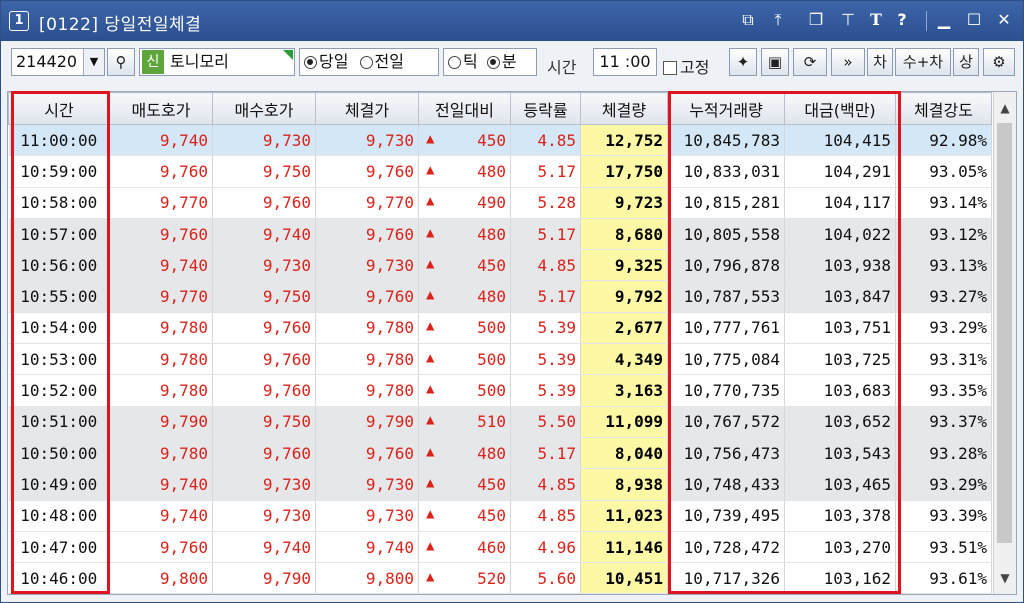 The height and width of the screenshot is (603, 1024). Describe the element at coordinates (59, 422) in the screenshot. I see `cell-time: 10:51:00` at that location.